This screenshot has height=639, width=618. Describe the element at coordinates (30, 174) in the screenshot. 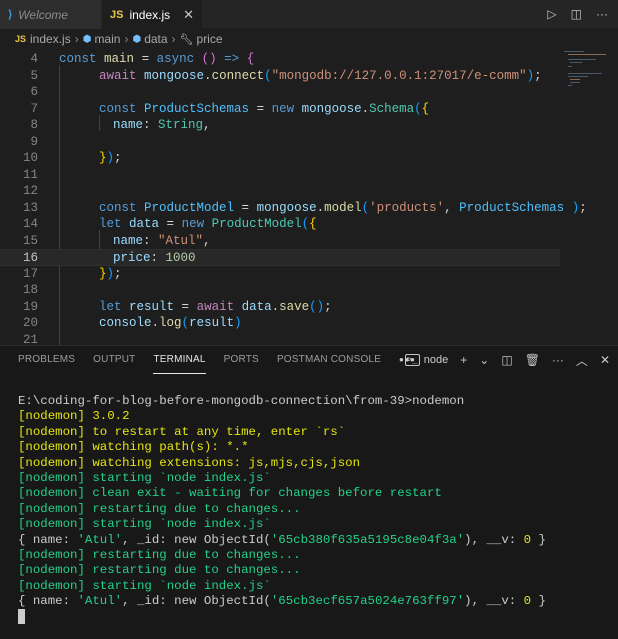

I see `code-line: 11` at that location.